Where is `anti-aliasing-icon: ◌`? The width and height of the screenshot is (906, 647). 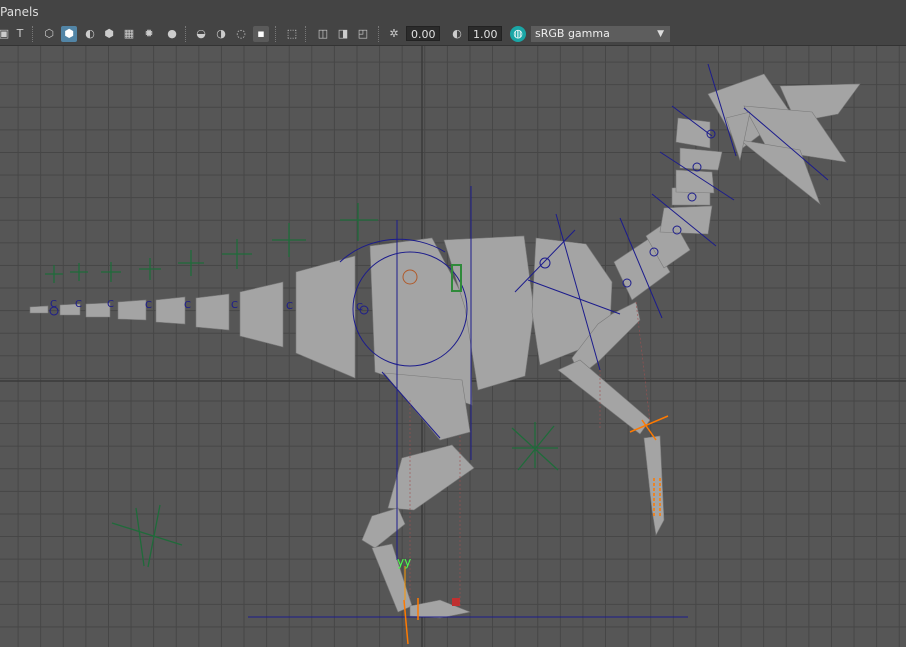
anti-aliasing-icon: ◌ is located at coordinates (241, 34).